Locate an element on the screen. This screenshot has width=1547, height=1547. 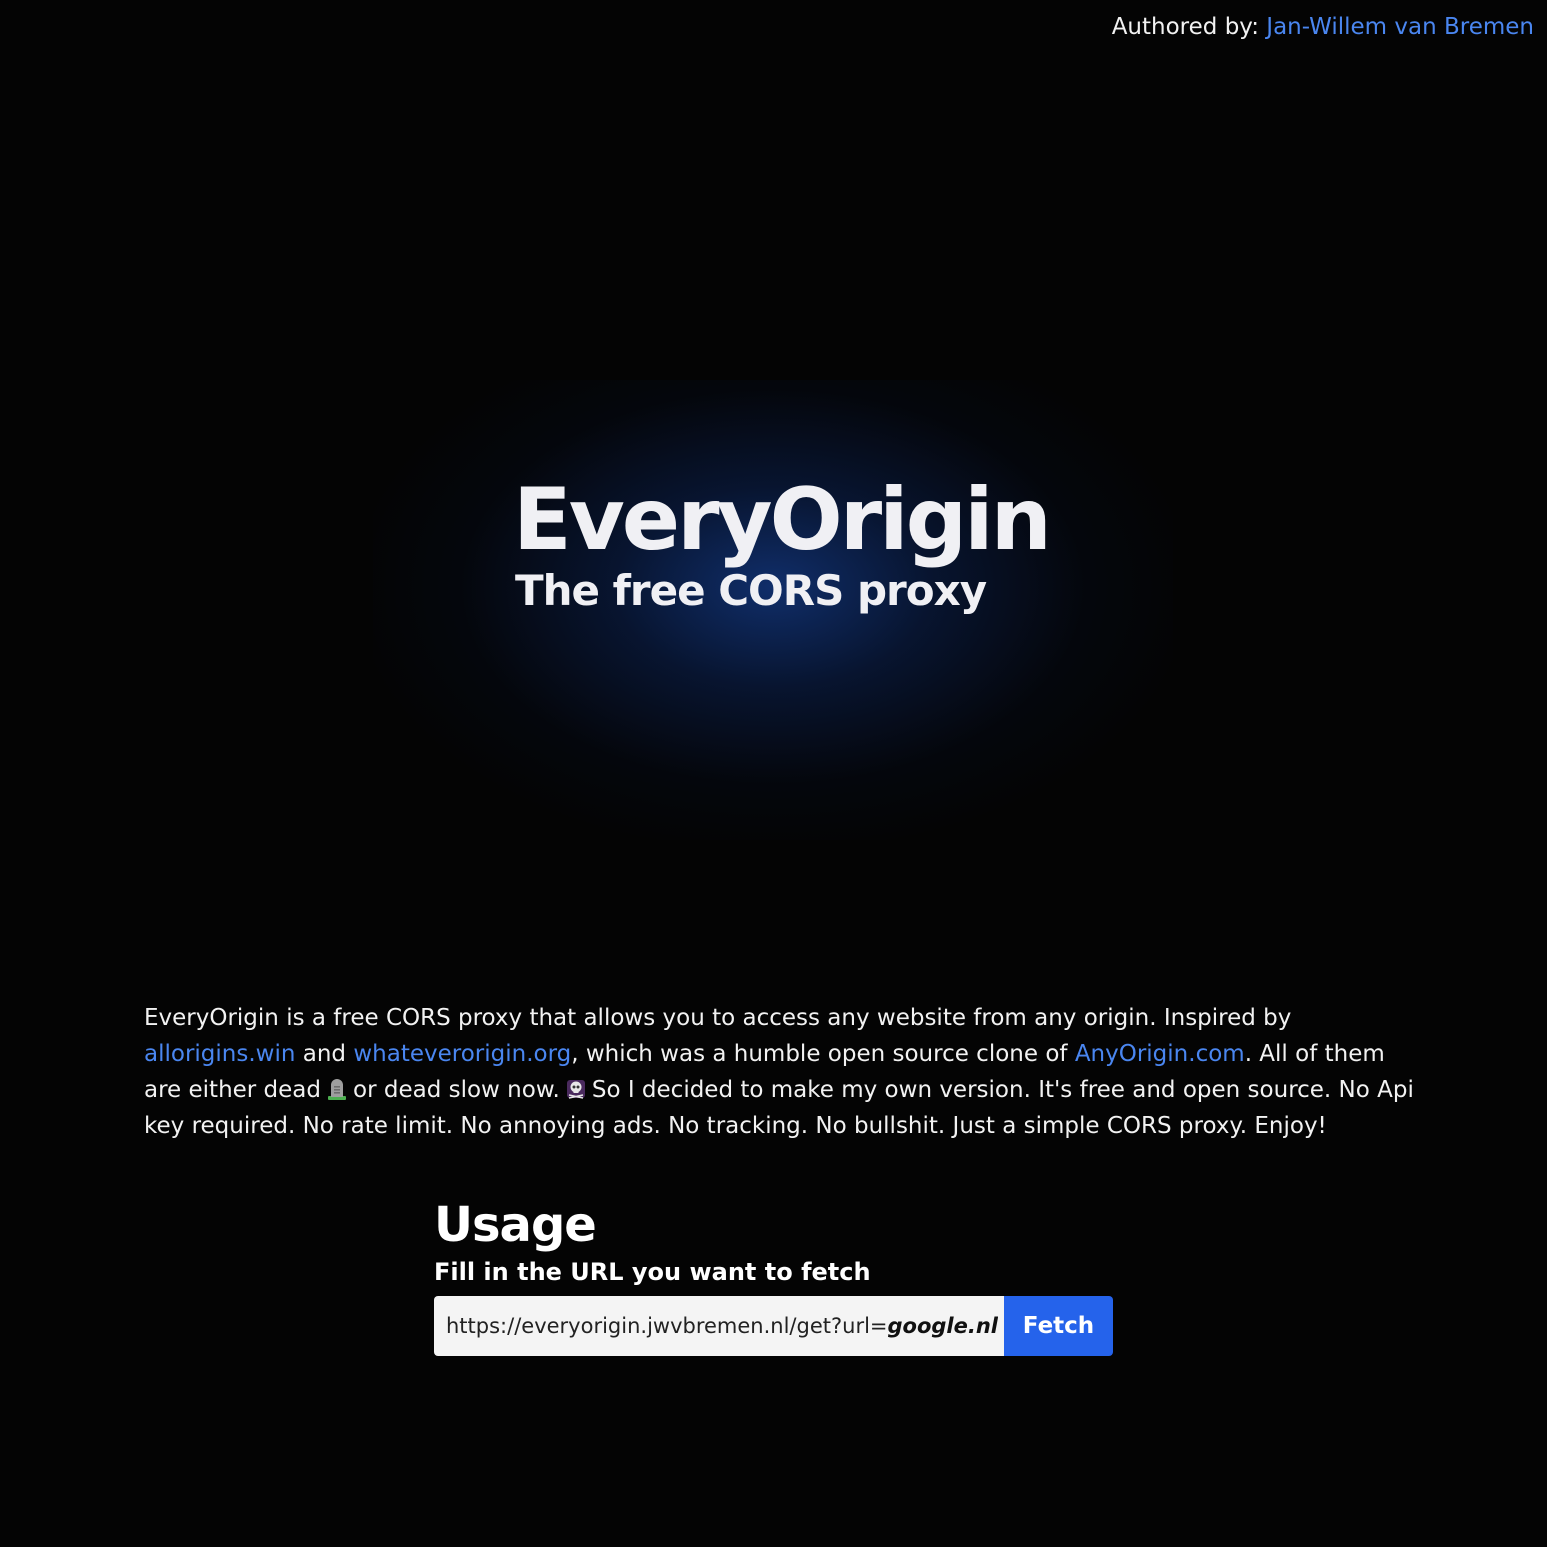
fetch-button: Fetch is located at coordinates (1058, 1326).